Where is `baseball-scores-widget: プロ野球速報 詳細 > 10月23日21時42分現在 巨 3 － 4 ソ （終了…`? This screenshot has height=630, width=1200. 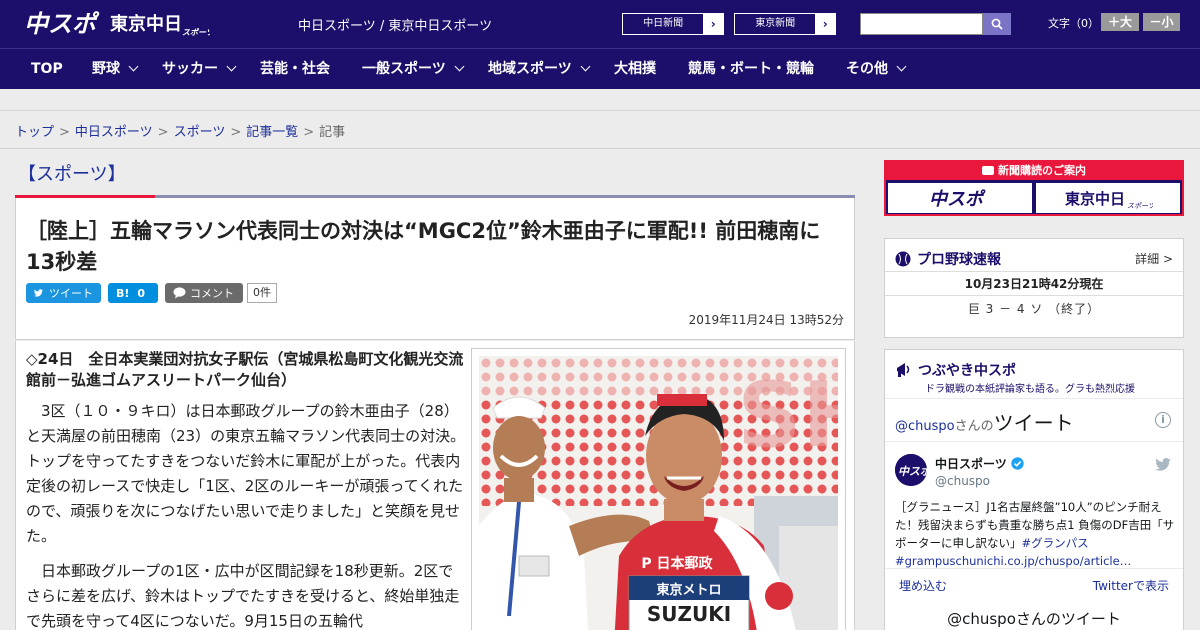
baseball-scores-widget: プロ野球速報 詳細 > 10月23日21時42分現在 巨 3 － 4 ソ （終了… is located at coordinates (1034, 288).